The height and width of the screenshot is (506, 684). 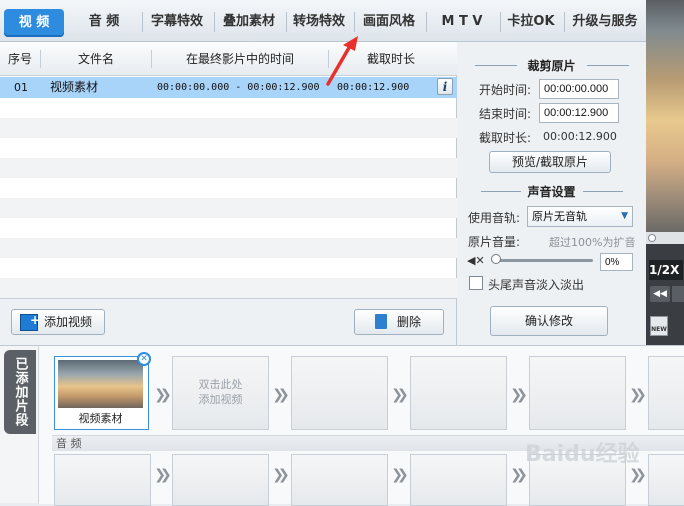 I want to click on volume-label: 原片音量:, so click(x=494, y=242).